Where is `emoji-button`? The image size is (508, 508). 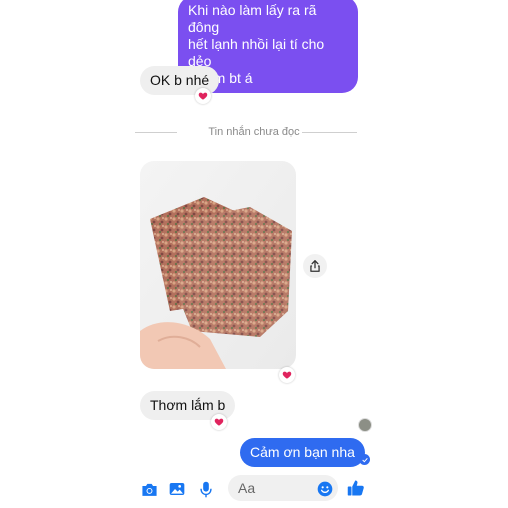
emoji-button is located at coordinates (325, 489).